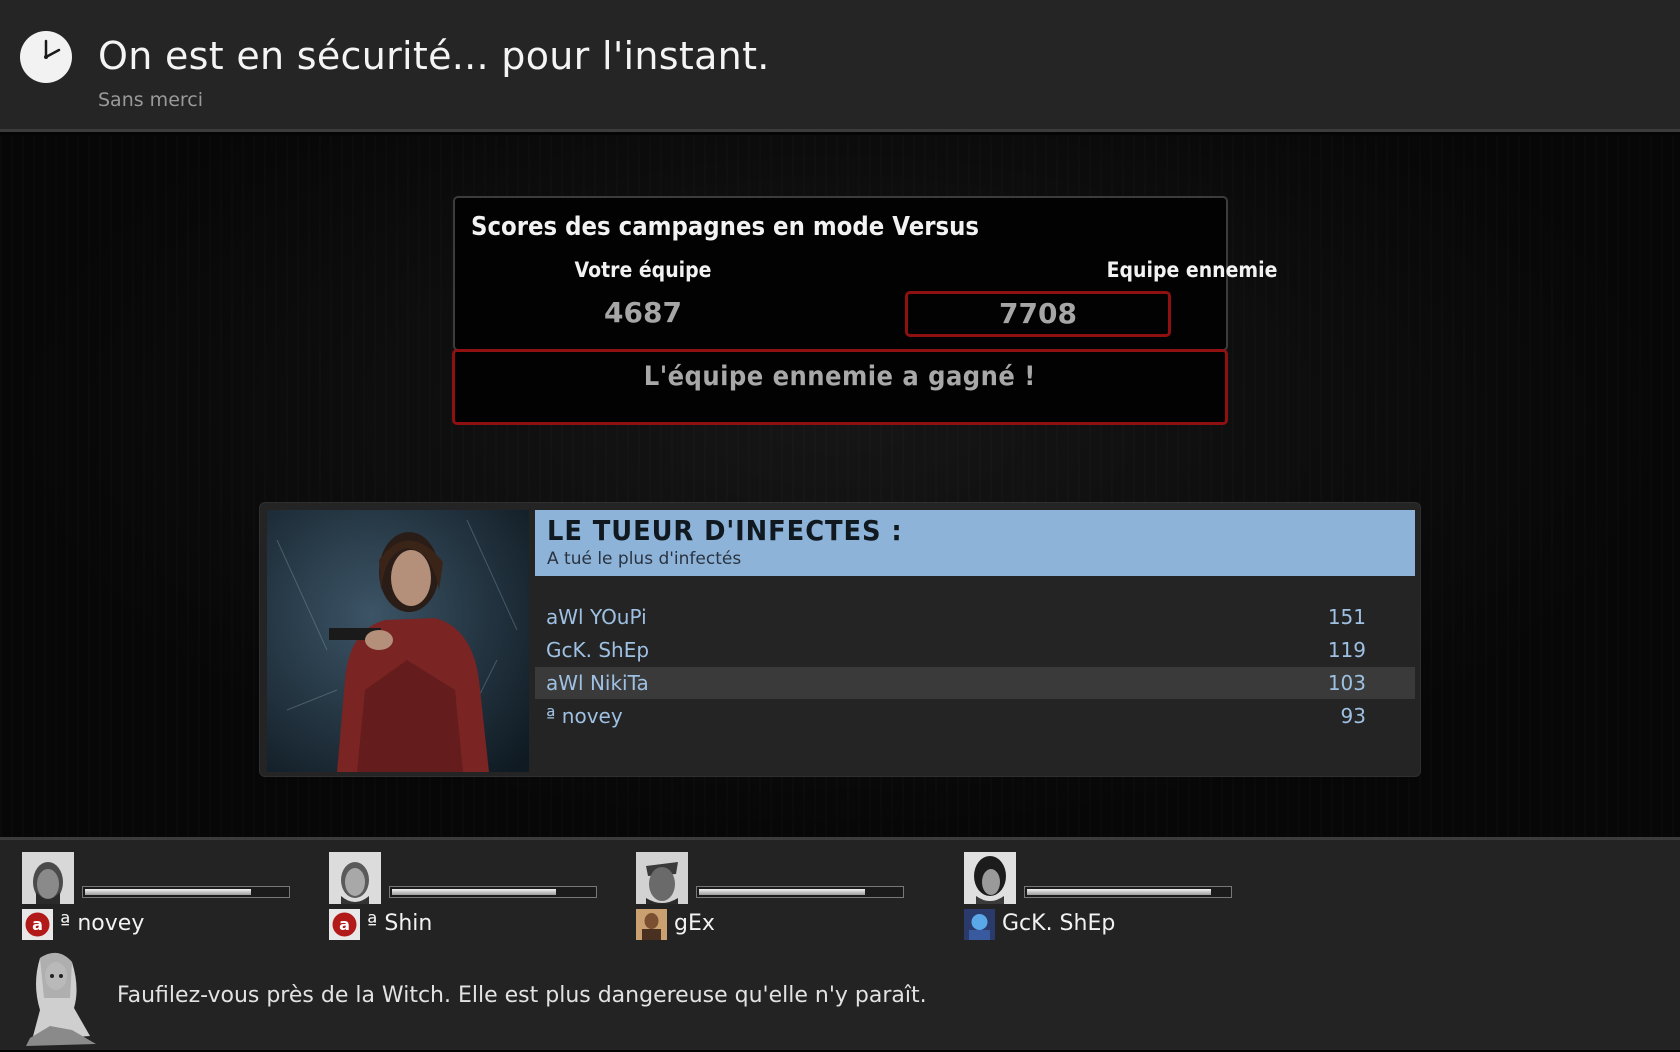 The image size is (1680, 1052). What do you see at coordinates (60, 998) in the screenshot?
I see `witch-icon` at bounding box center [60, 998].